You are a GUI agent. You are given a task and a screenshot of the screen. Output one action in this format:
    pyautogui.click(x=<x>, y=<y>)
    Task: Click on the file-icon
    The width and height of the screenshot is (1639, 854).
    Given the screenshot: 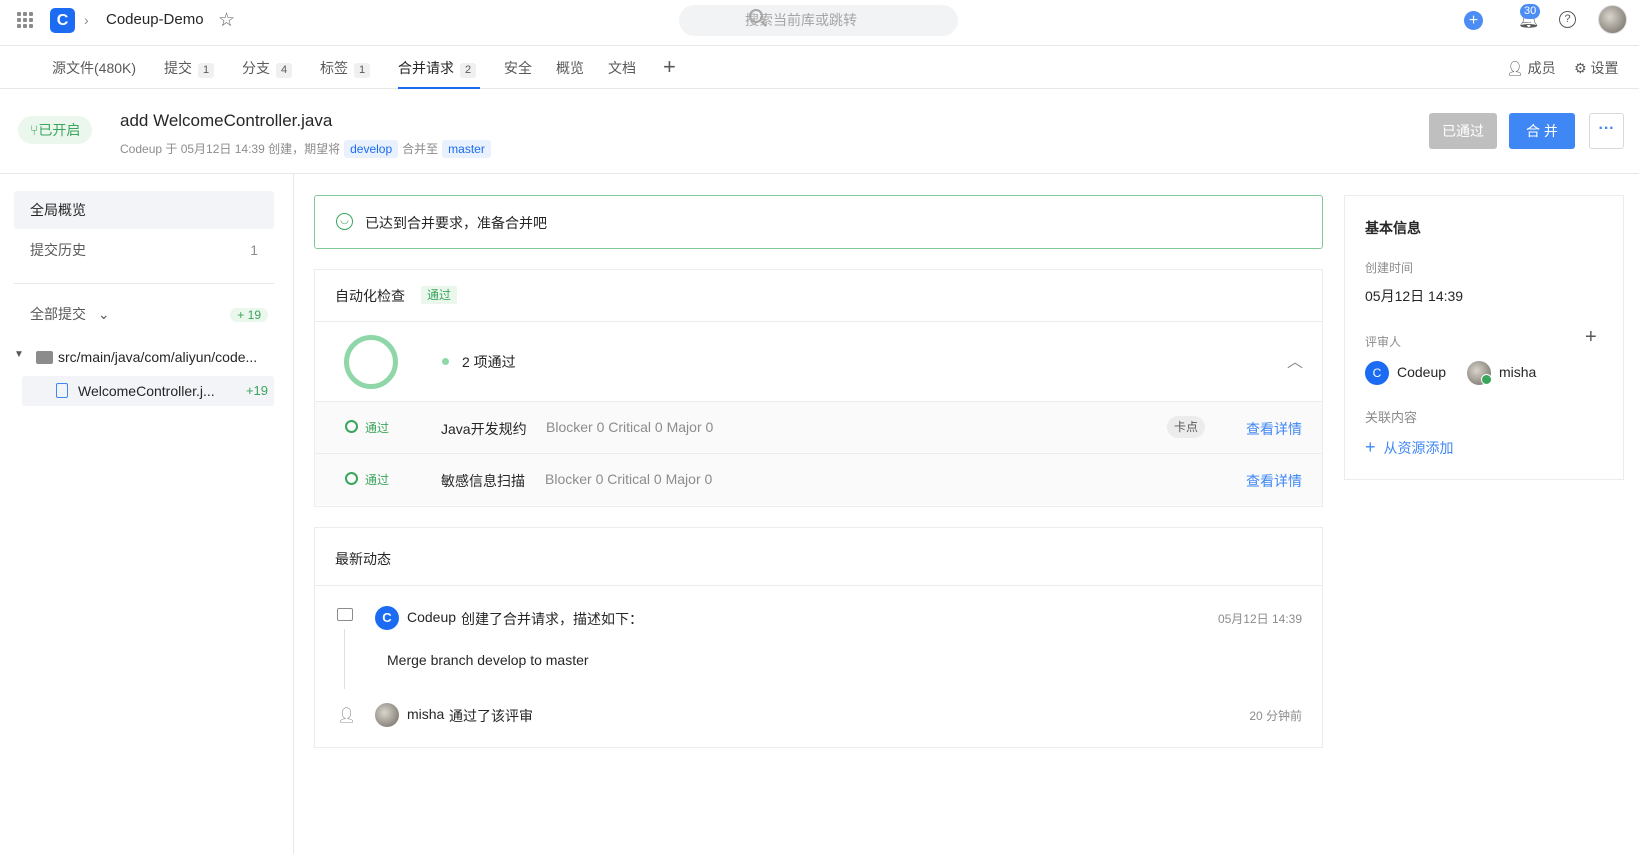 What is the action you would take?
    pyautogui.click(x=62, y=390)
    